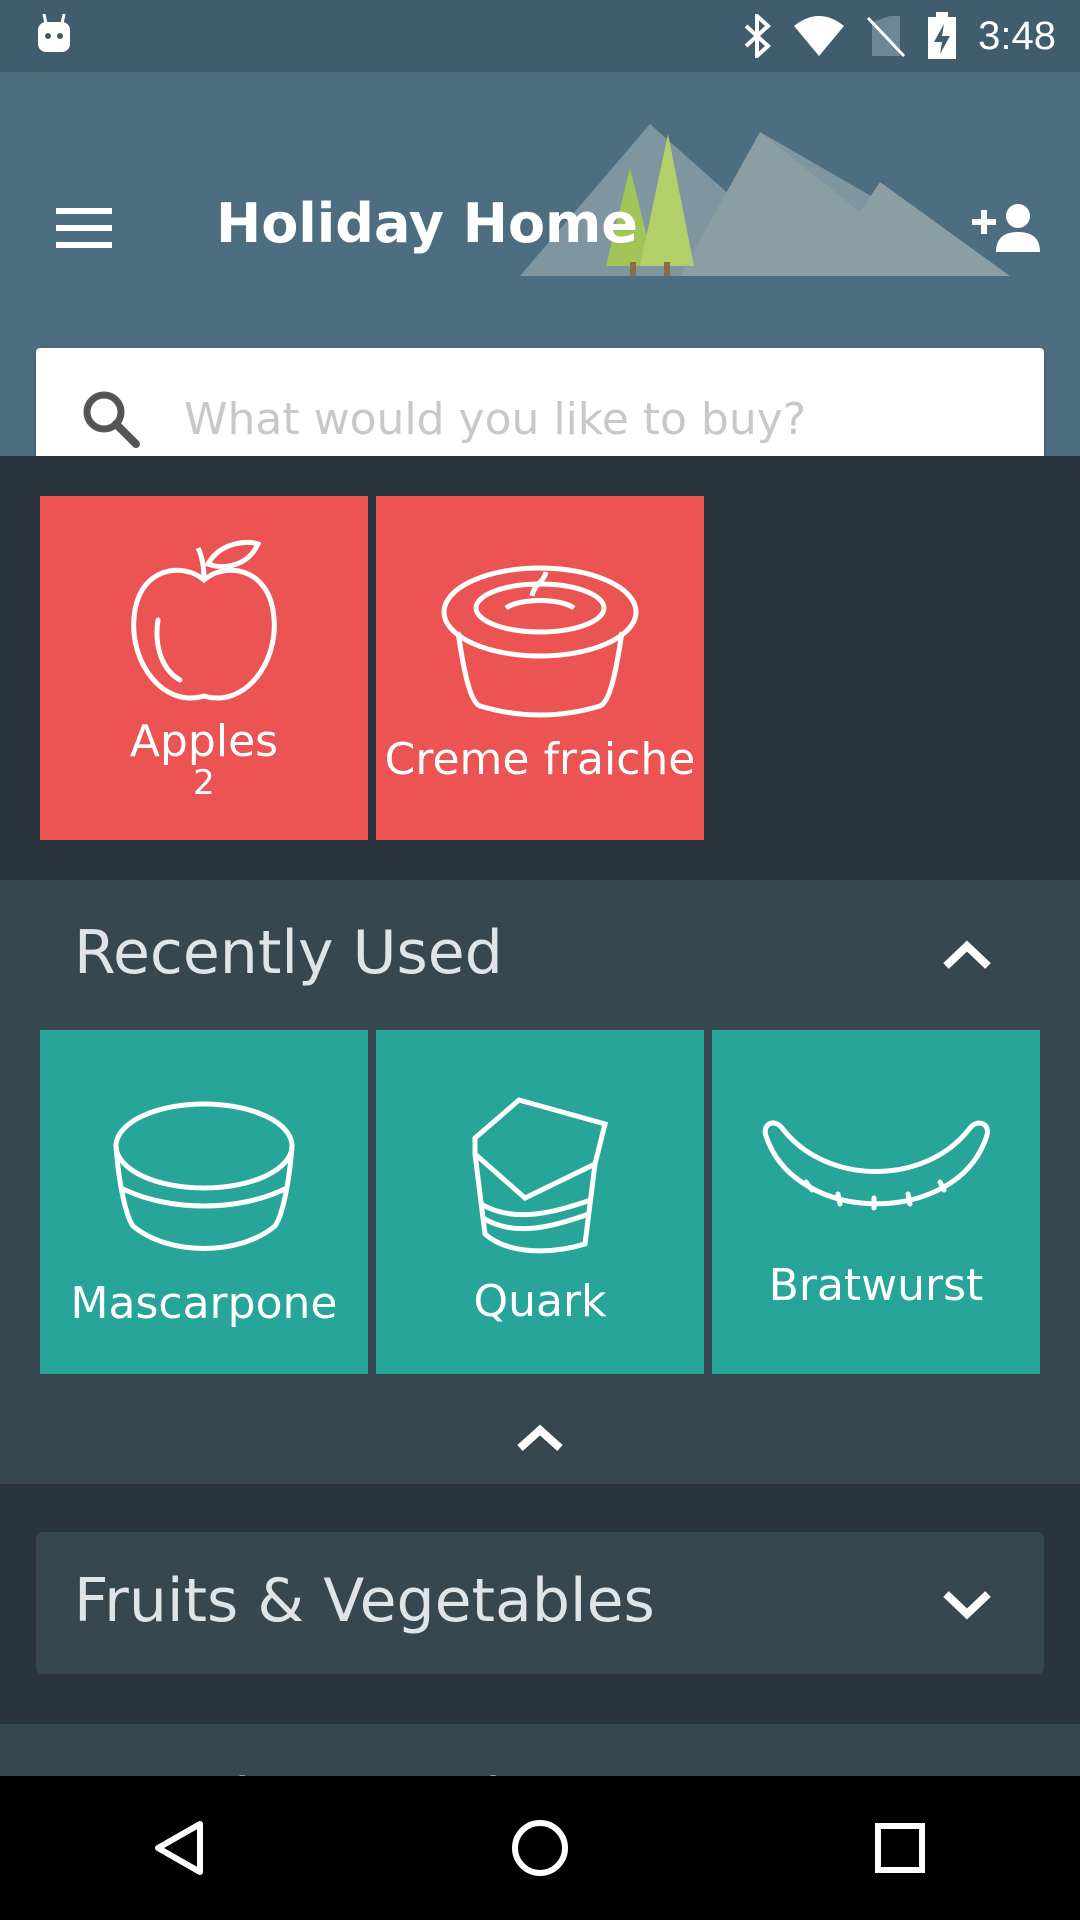 This screenshot has height=1920, width=1080. I want to click on quark-icon, so click(540, 1175).